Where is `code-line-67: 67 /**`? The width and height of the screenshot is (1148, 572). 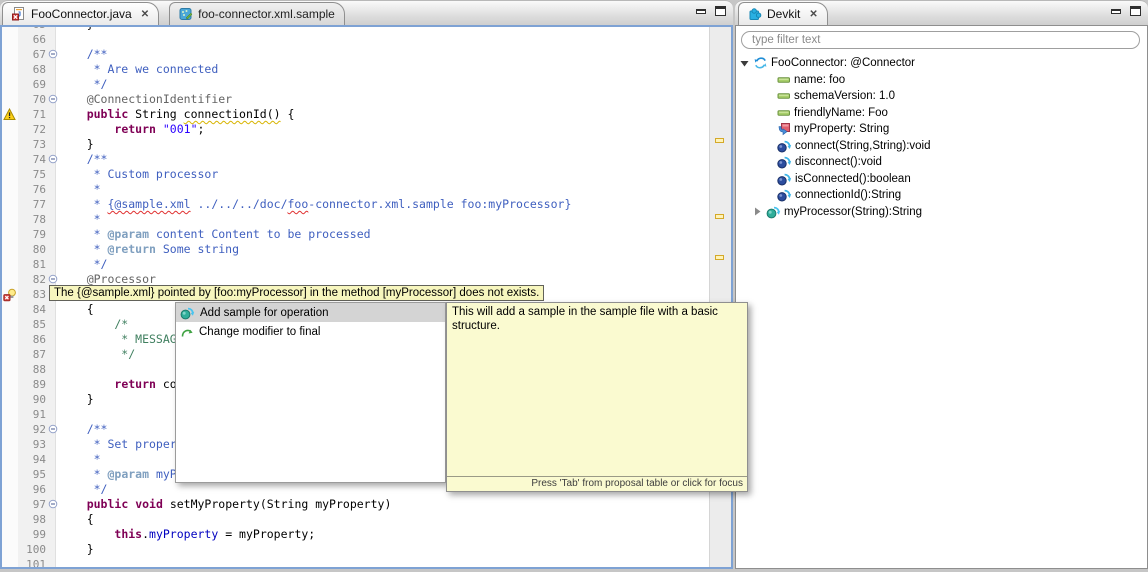
code-line-67: 67 /** is located at coordinates (356, 54).